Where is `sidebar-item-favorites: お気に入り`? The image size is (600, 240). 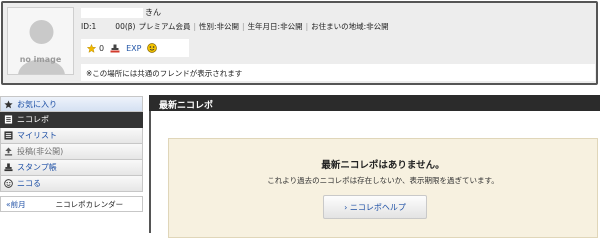 sidebar-item-favorites: お気に入り is located at coordinates (71, 104).